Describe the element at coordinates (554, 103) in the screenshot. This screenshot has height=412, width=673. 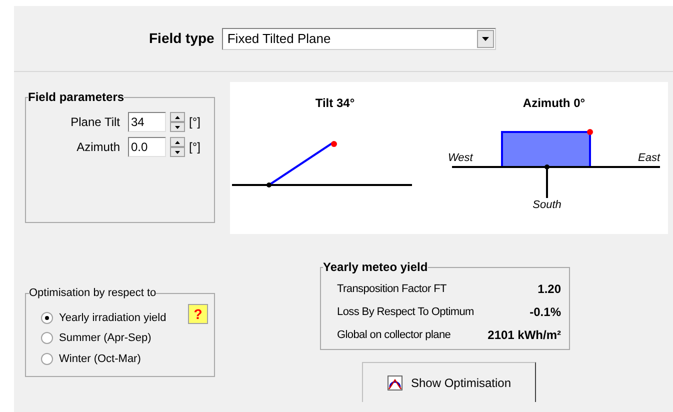
I see `azimuth-title: Azimuth 0°` at that location.